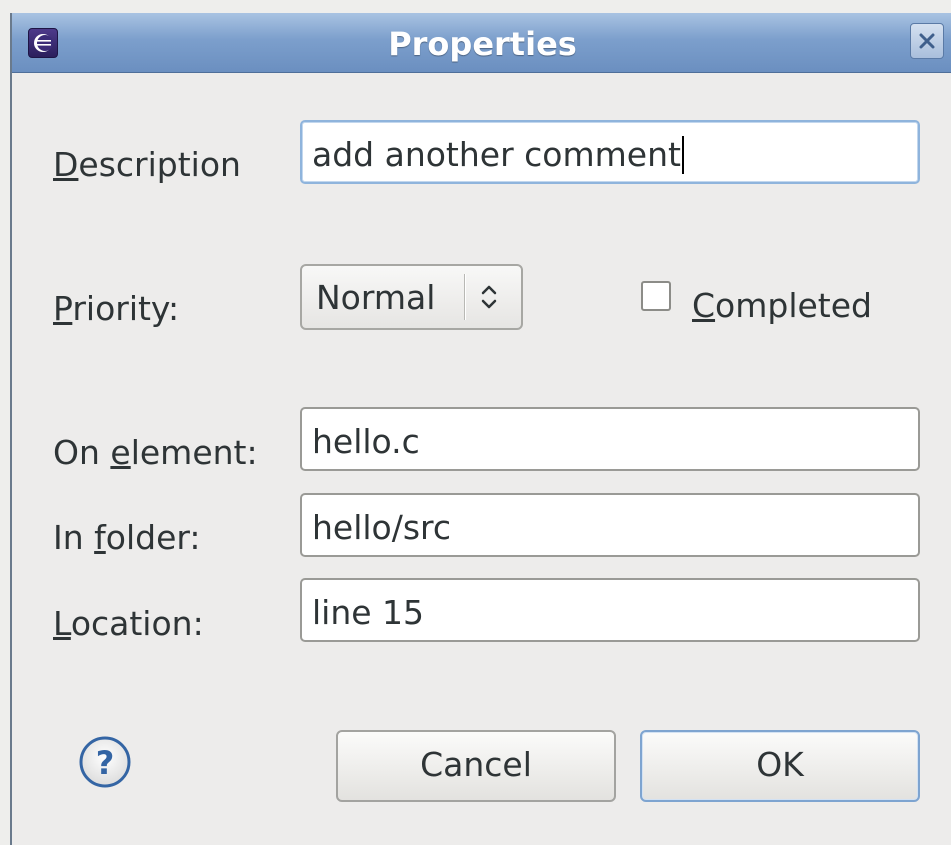  What do you see at coordinates (464, 297) in the screenshot?
I see `combo-separator` at bounding box center [464, 297].